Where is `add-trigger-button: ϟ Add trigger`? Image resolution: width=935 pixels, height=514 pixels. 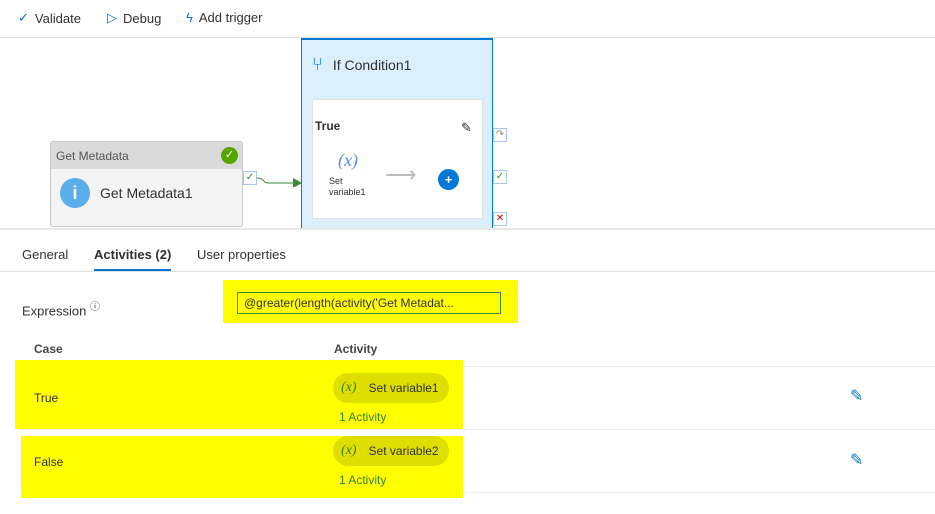
add-trigger-button: ϟ Add trigger is located at coordinates (224, 17).